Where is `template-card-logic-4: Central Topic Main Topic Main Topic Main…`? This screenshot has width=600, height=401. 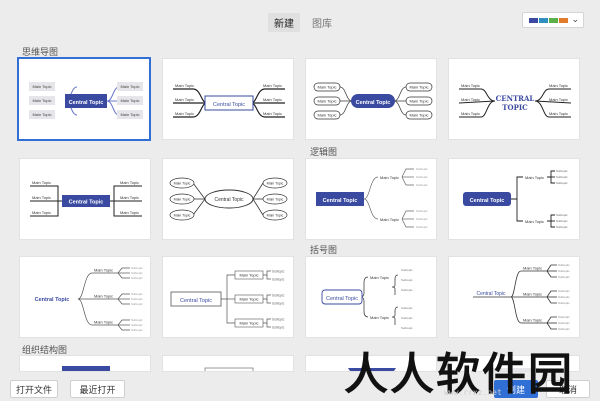 template-card-logic-4: Central Topic Main Topic Main Topic Main… is located at coordinates (228, 297).